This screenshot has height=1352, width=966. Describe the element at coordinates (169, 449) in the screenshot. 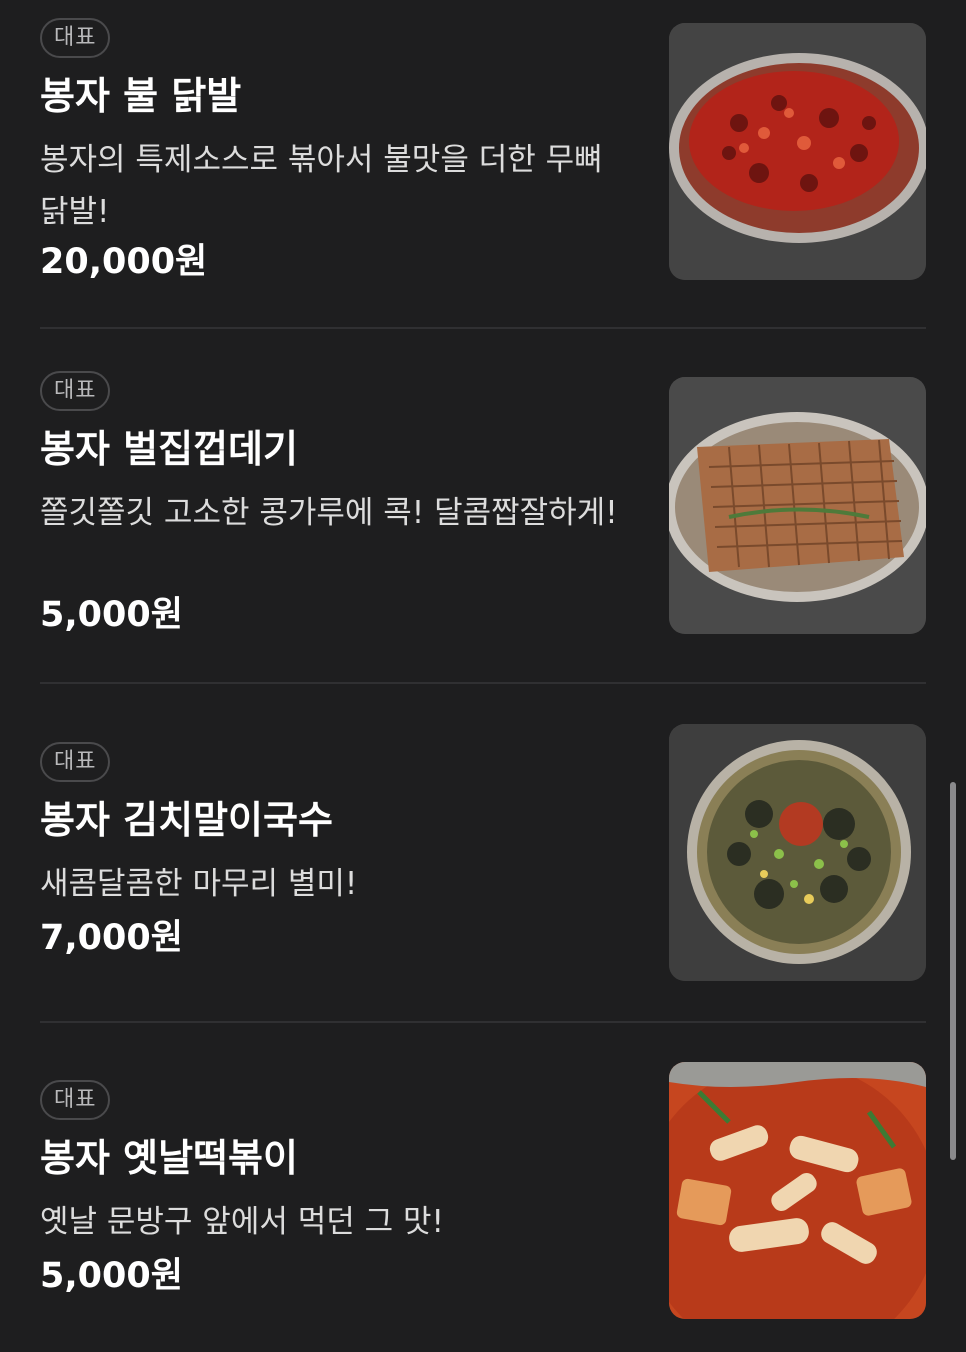

I see `menu-item-name: 봉자 벌집껍데기` at that location.